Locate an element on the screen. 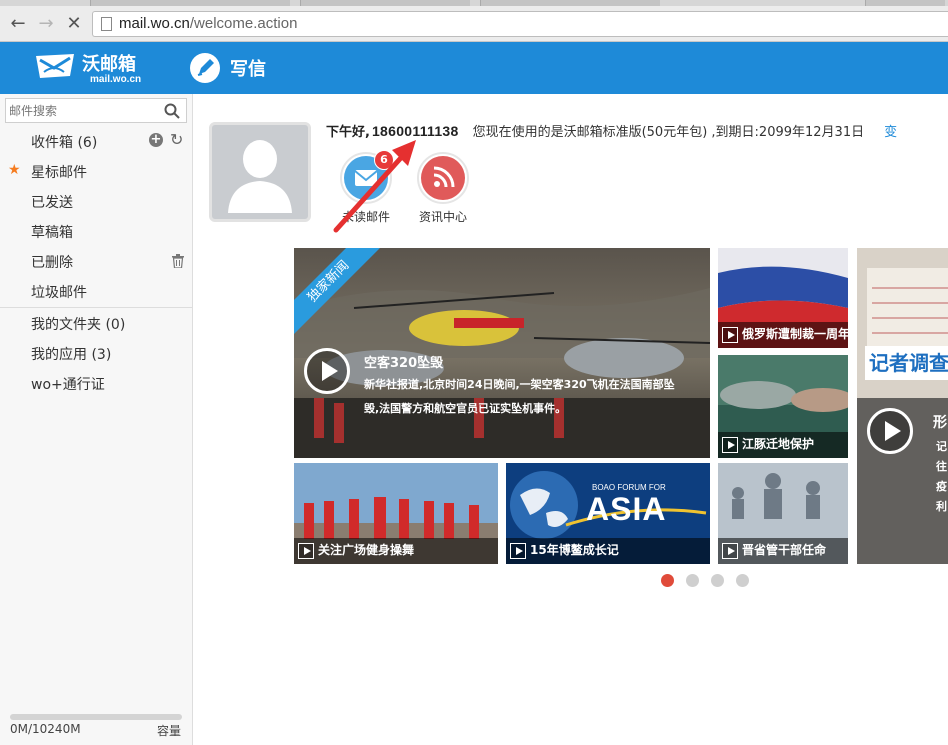 The width and height of the screenshot is (948, 745). news-tile: 俄罗斯遭制裁一周年 is located at coordinates (783, 298).